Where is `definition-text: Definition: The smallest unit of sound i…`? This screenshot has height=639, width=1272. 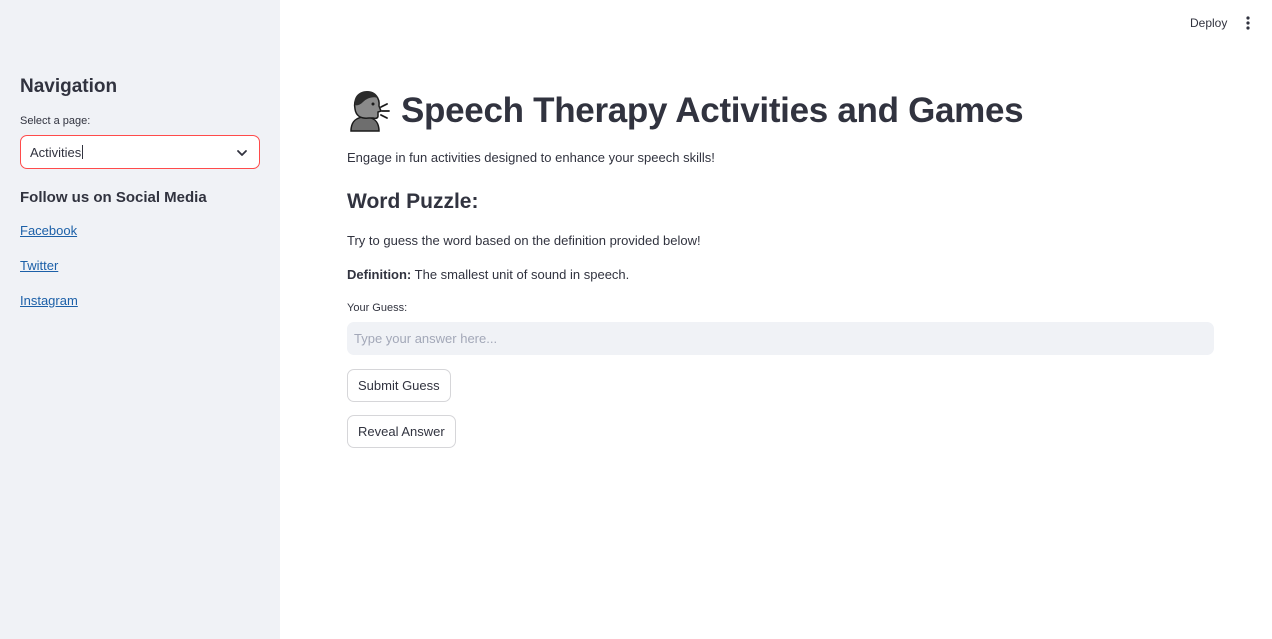
definition-text: Definition: The smallest unit of sound i… is located at coordinates (488, 274).